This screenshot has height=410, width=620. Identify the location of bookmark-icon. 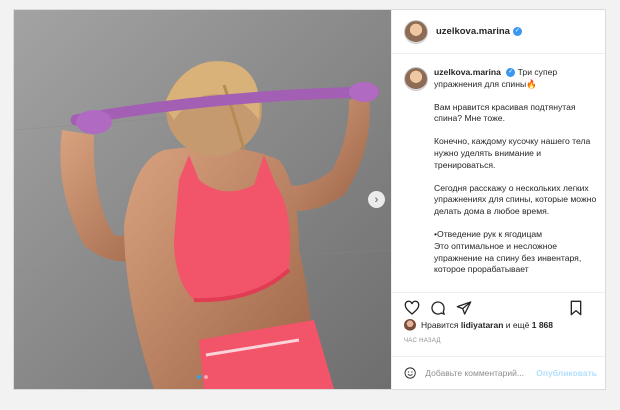
(576, 308).